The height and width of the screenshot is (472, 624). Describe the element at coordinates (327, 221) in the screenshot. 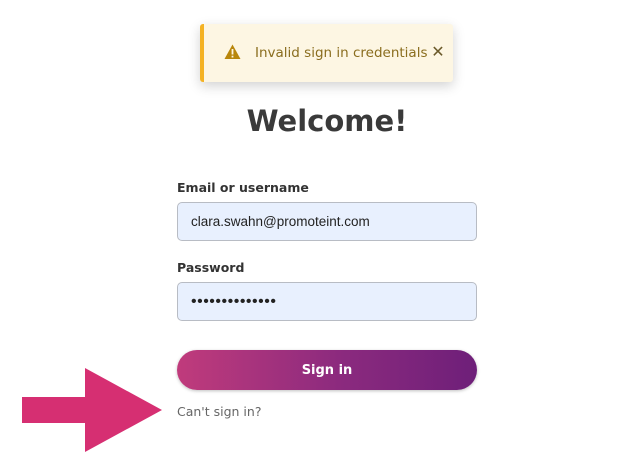

I see `email-field` at that location.